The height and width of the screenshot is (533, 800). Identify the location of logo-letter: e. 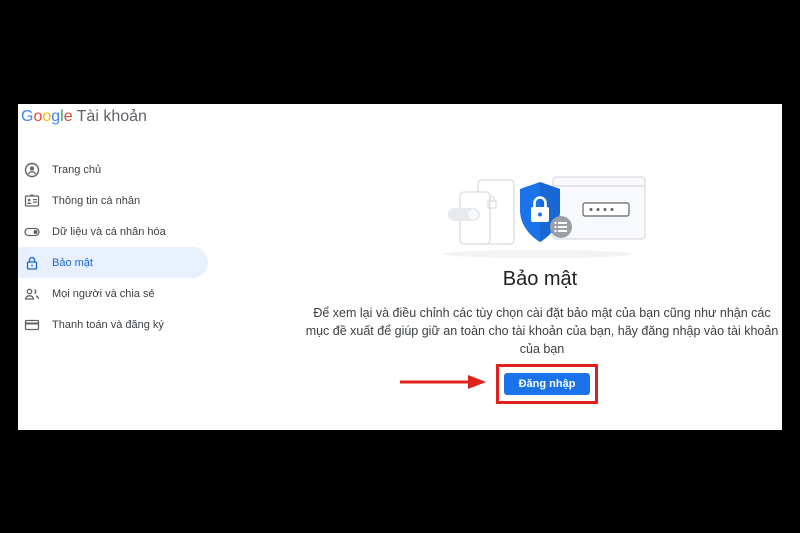
(68, 116).